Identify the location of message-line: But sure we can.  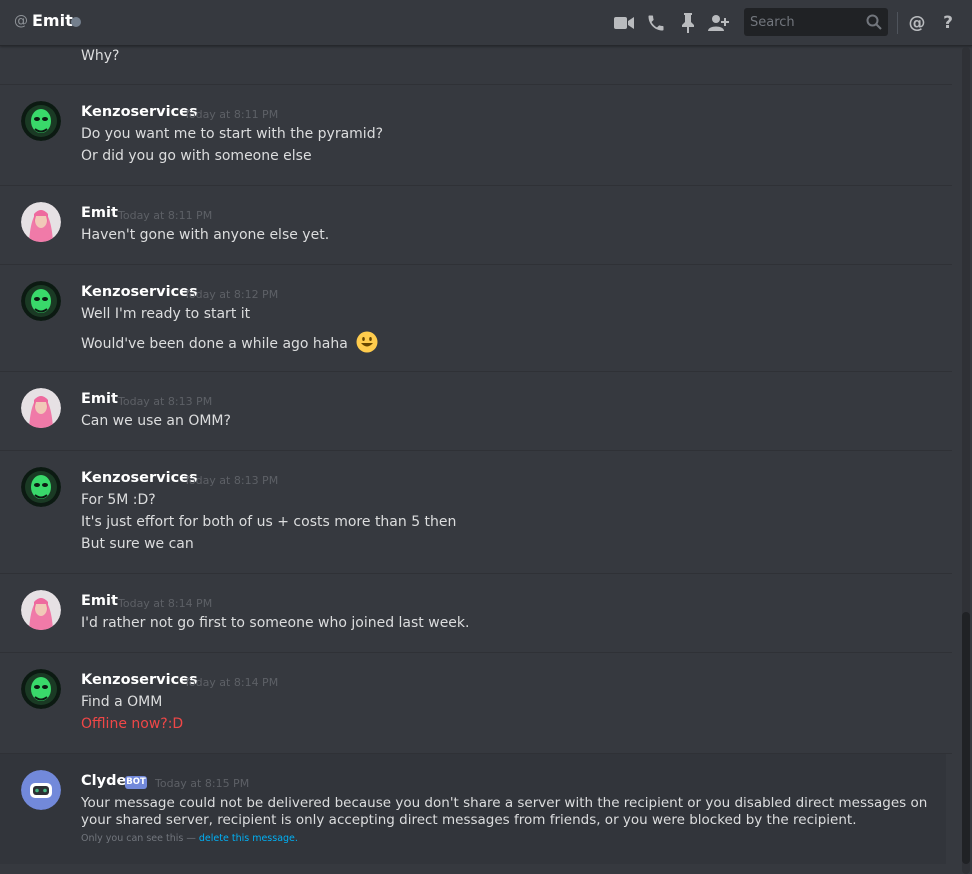
(137, 544).